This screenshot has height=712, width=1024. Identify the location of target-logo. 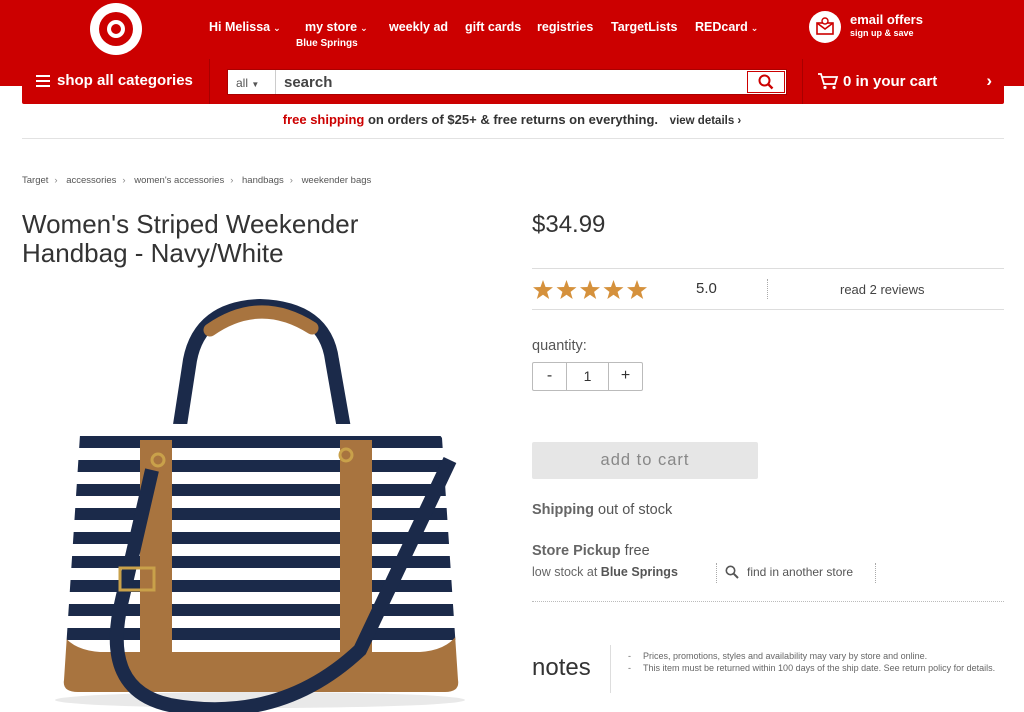
(116, 29).